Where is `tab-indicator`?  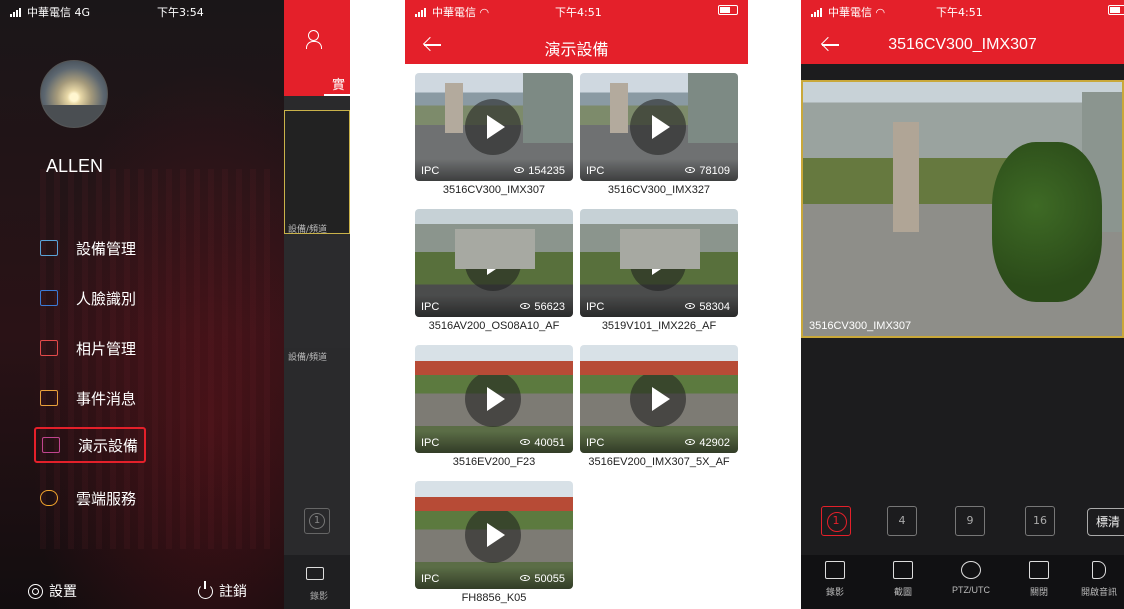
tab-indicator is located at coordinates (337, 95).